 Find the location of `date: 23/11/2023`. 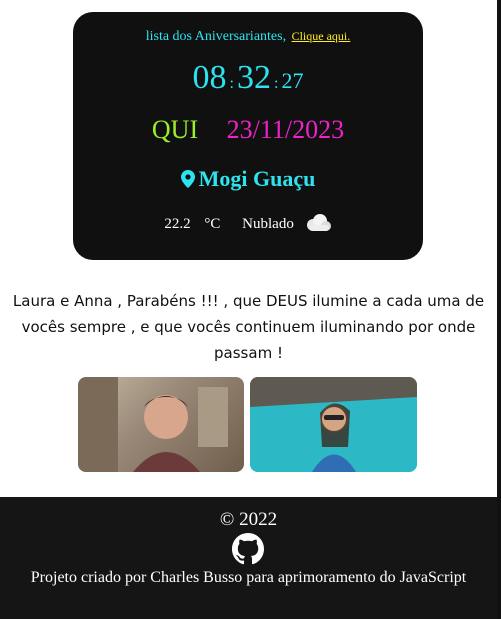

date: 23/11/2023 is located at coordinates (285, 129).